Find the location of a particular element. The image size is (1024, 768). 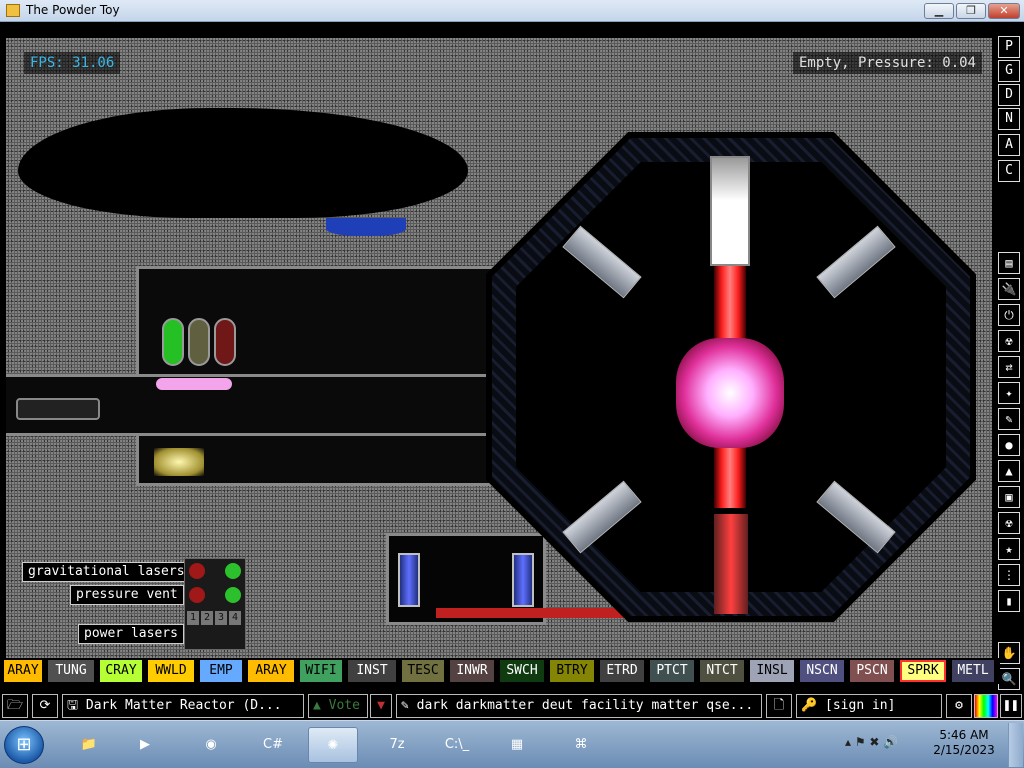

element-metl: METL is located at coordinates (973, 671).